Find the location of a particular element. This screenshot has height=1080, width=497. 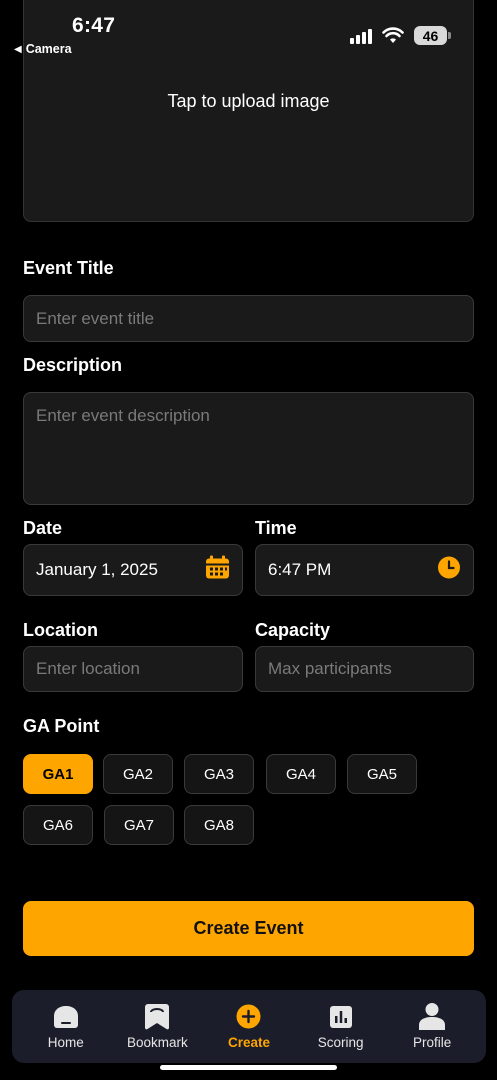

status-time: 6:47 is located at coordinates (94, 25).